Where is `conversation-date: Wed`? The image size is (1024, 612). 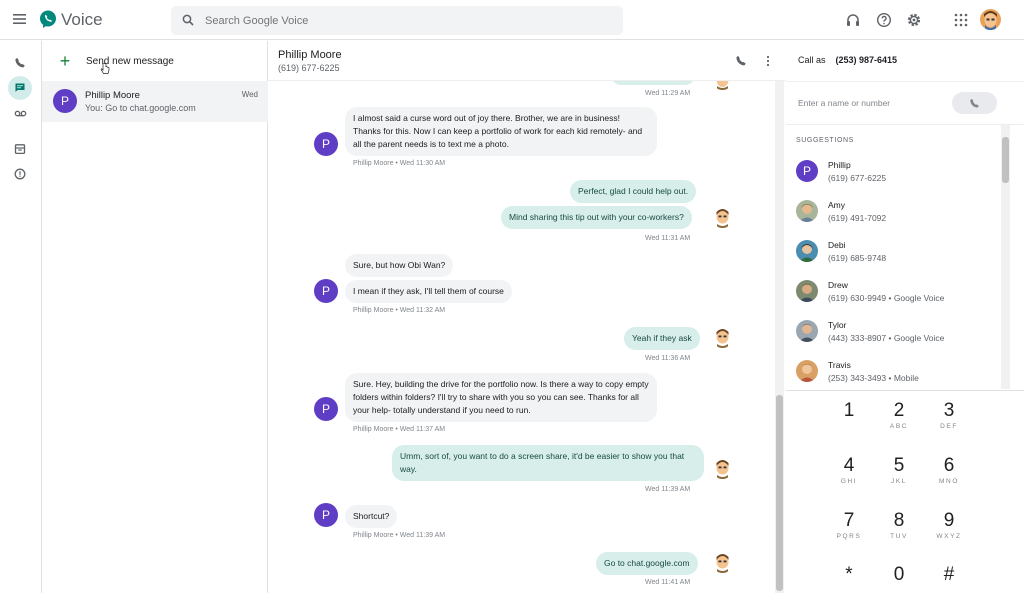 conversation-date: Wed is located at coordinates (249, 94).